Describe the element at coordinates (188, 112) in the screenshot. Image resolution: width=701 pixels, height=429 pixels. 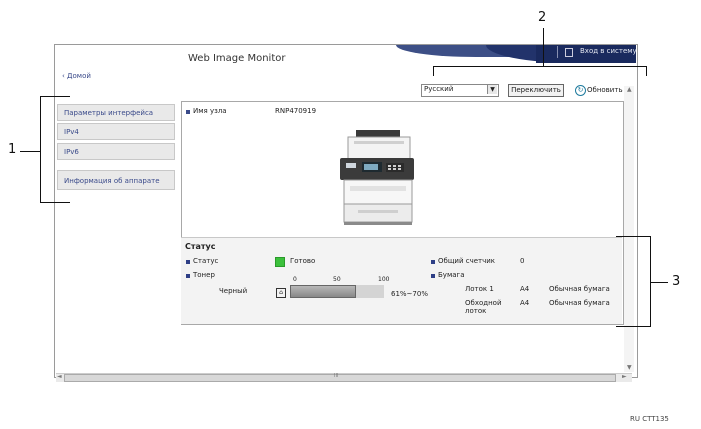
I see `host-bullet-icon` at that location.